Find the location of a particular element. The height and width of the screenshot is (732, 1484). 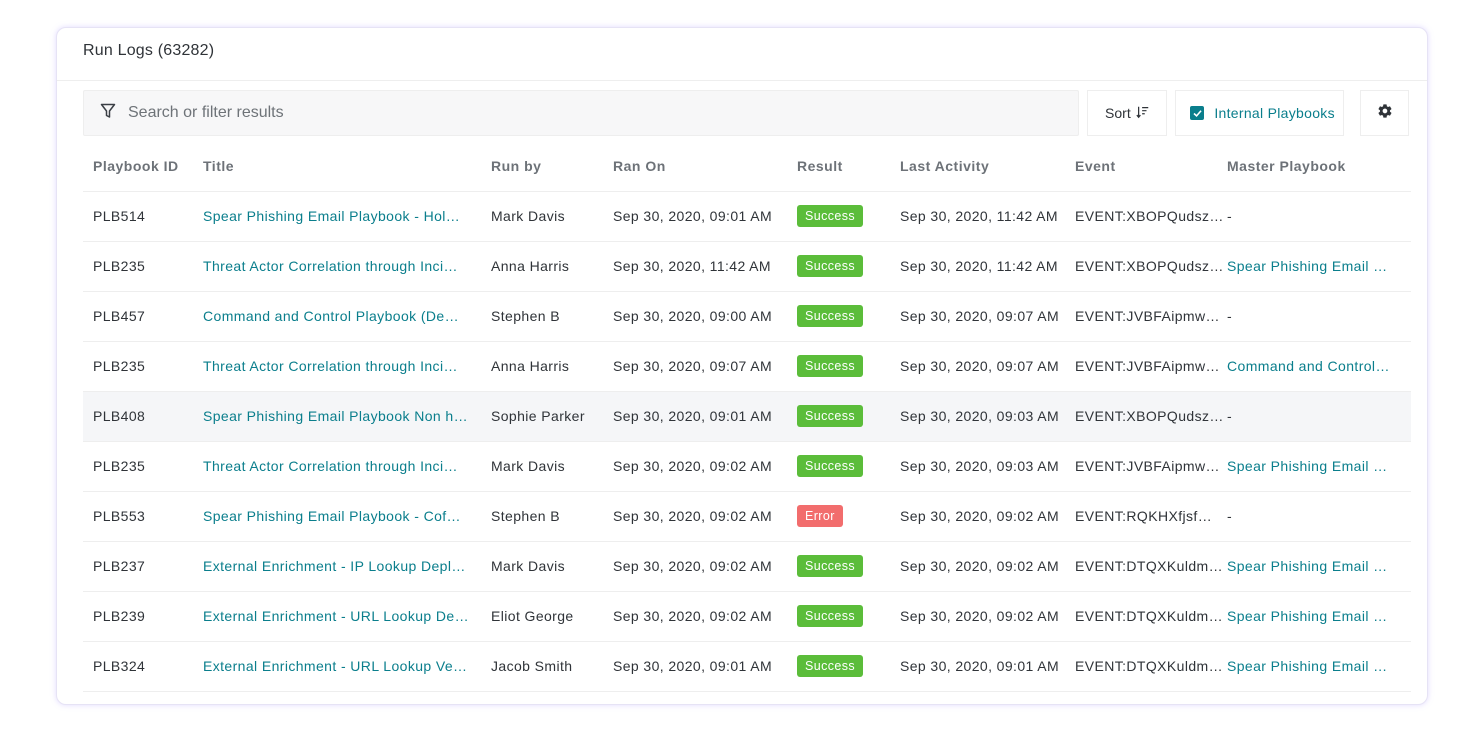

column-header-event: Event is located at coordinates (1151, 166).